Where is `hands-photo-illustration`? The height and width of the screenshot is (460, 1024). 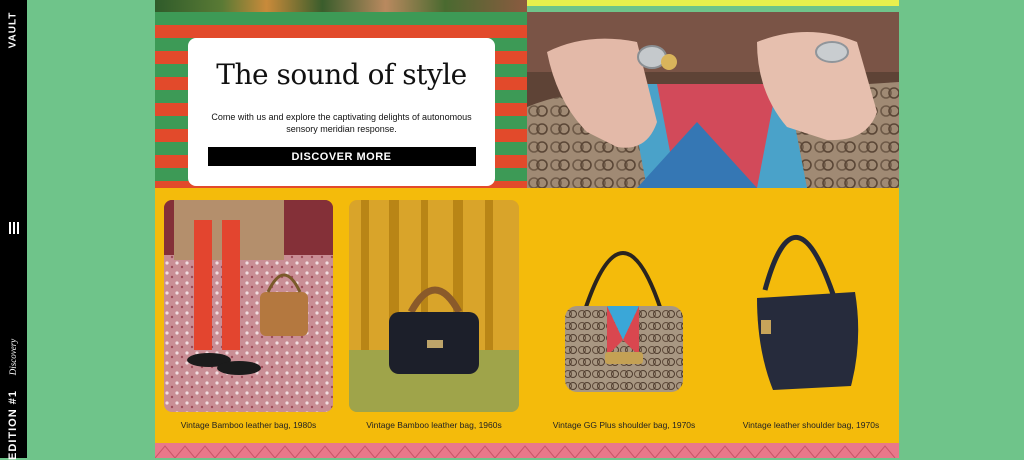
hands-photo-illustration is located at coordinates (713, 100).